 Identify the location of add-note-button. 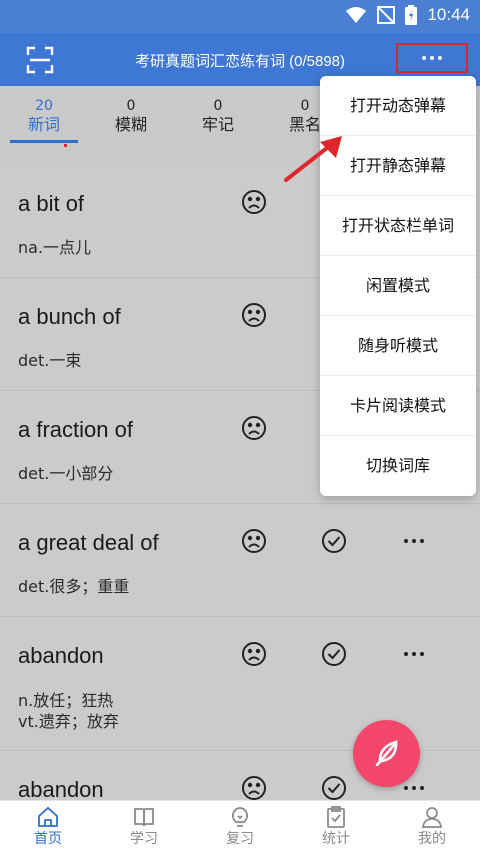
(386, 753).